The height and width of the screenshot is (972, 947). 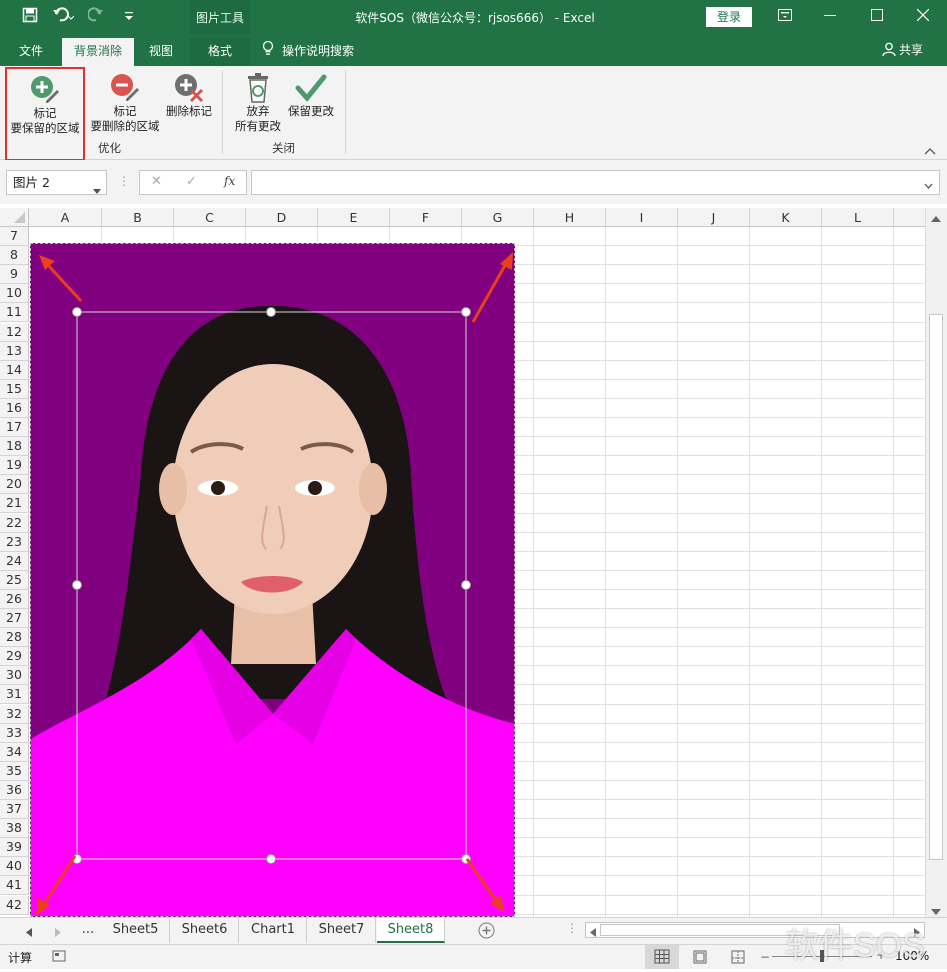 What do you see at coordinates (572, 928) in the screenshot?
I see `tab-splitter-icon: ⋮` at bounding box center [572, 928].